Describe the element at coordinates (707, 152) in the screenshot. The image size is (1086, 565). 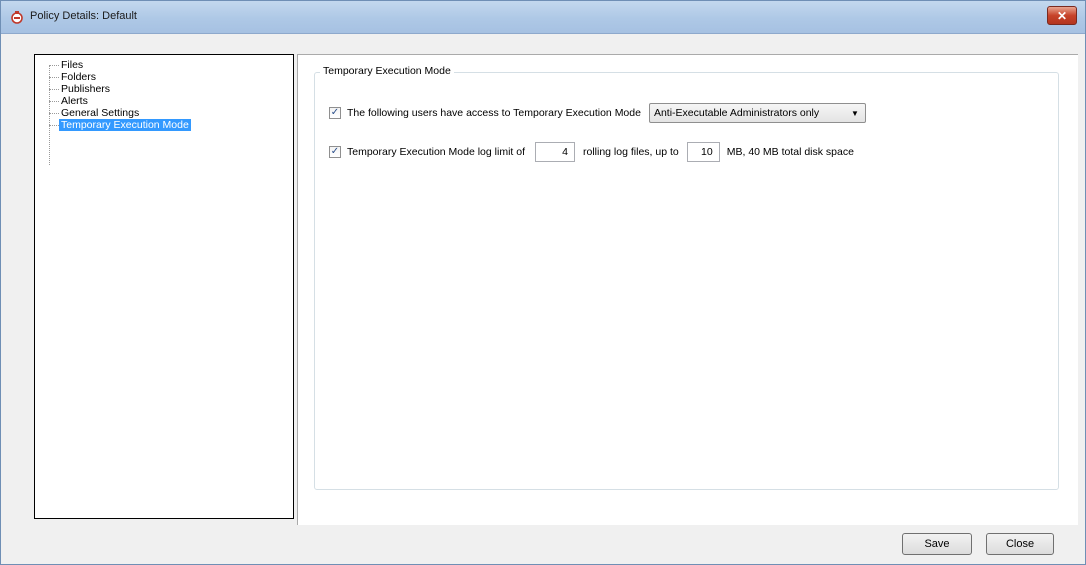
I see `log-size-value: 10` at that location.